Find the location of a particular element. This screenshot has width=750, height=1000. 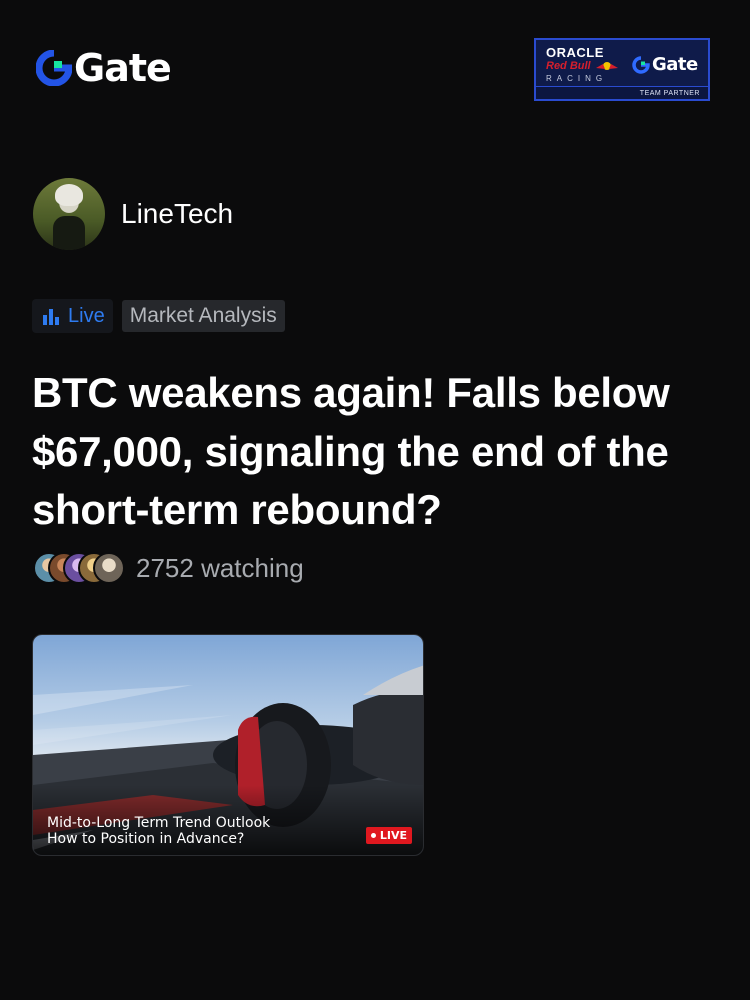

partner-redbull-text: Red Bull is located at coordinates (568, 66).